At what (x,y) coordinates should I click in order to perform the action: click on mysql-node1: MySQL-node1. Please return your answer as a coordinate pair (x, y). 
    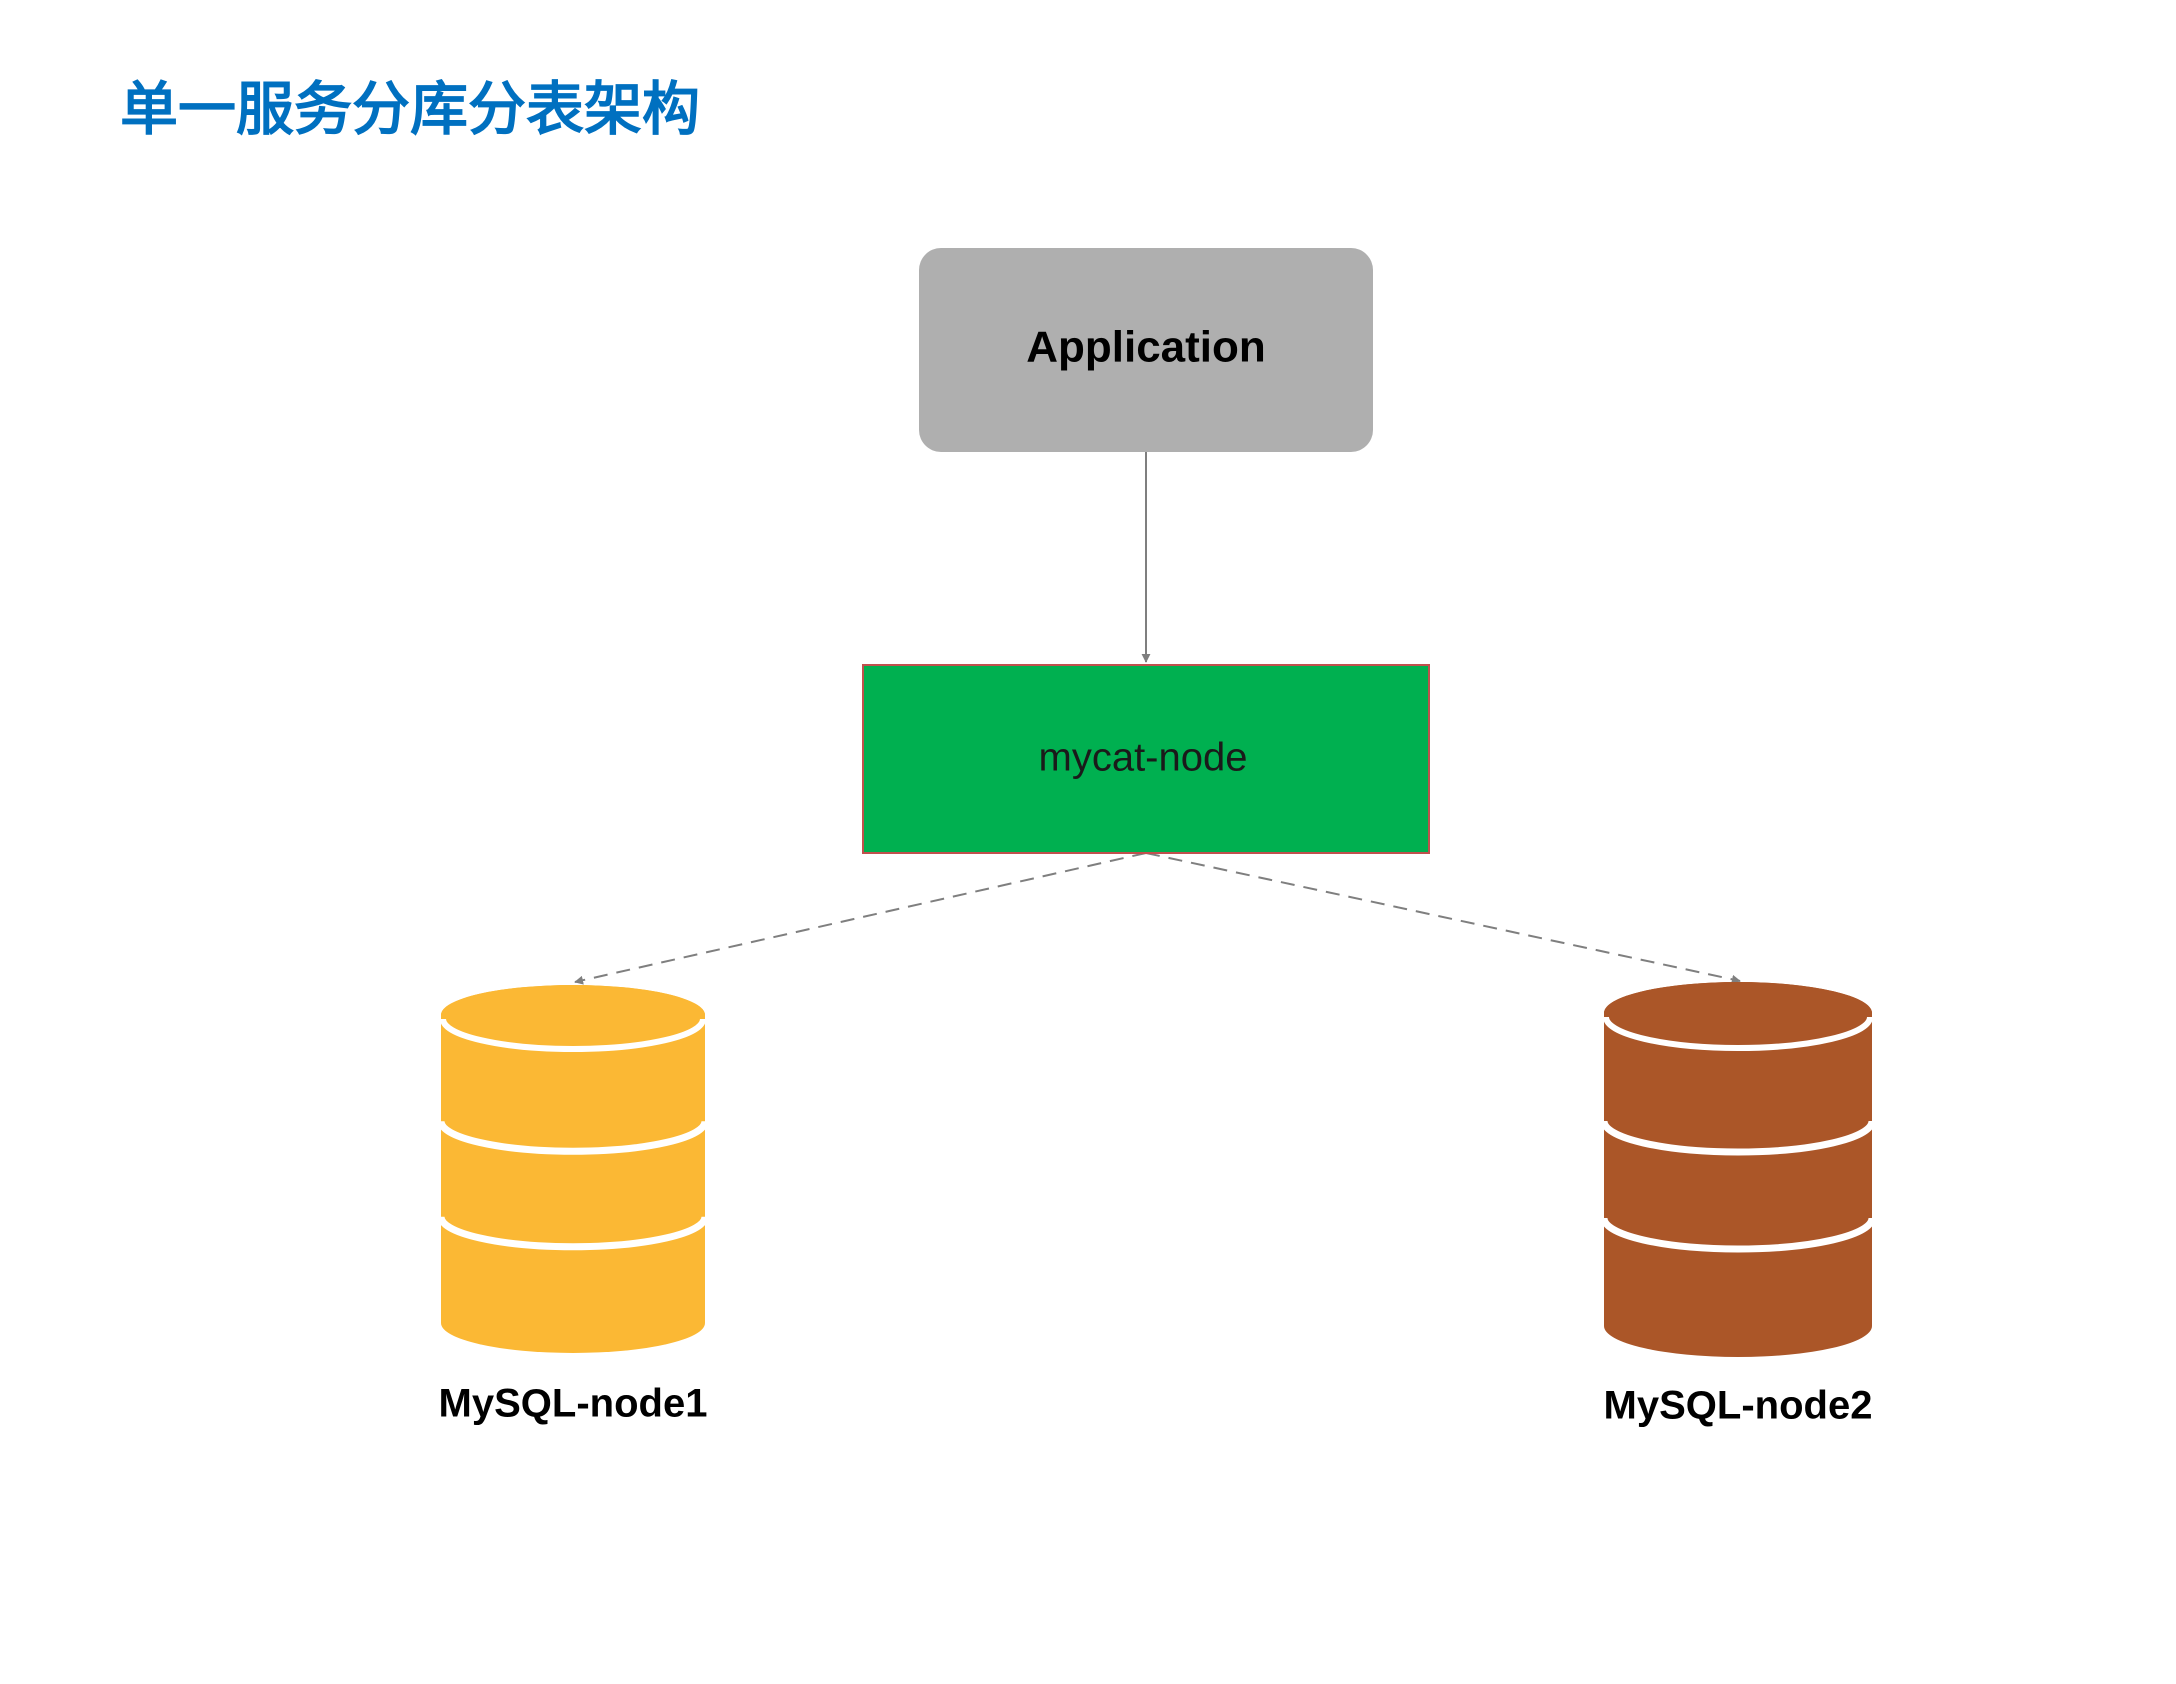
    Looking at the image, I should click on (573, 1205).